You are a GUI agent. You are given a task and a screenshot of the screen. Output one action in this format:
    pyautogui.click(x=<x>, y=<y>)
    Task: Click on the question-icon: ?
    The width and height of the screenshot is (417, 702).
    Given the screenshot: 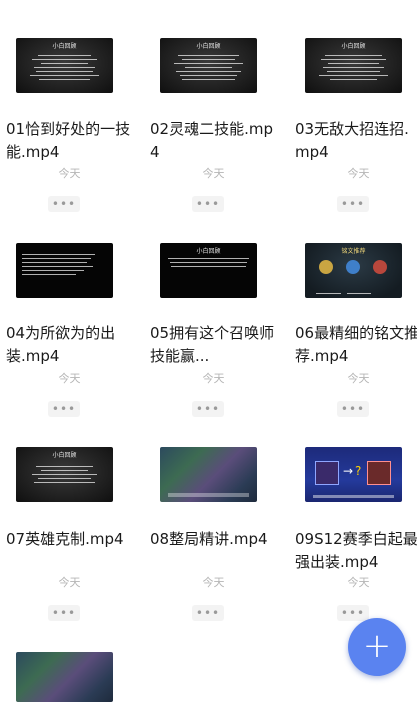 What is the action you would take?
    pyautogui.click(x=358, y=471)
    